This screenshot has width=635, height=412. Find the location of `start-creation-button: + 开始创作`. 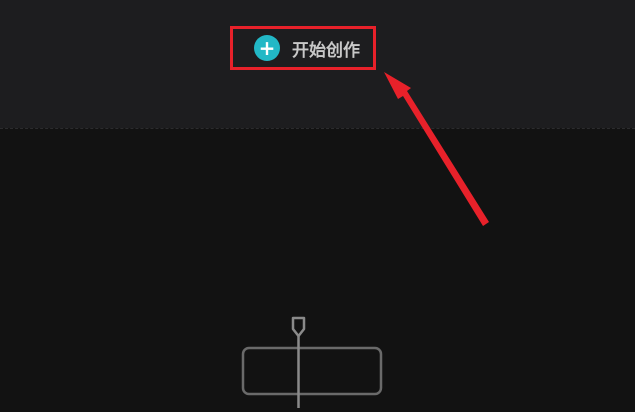

start-creation-button: + 开始创作 is located at coordinates (307, 48).